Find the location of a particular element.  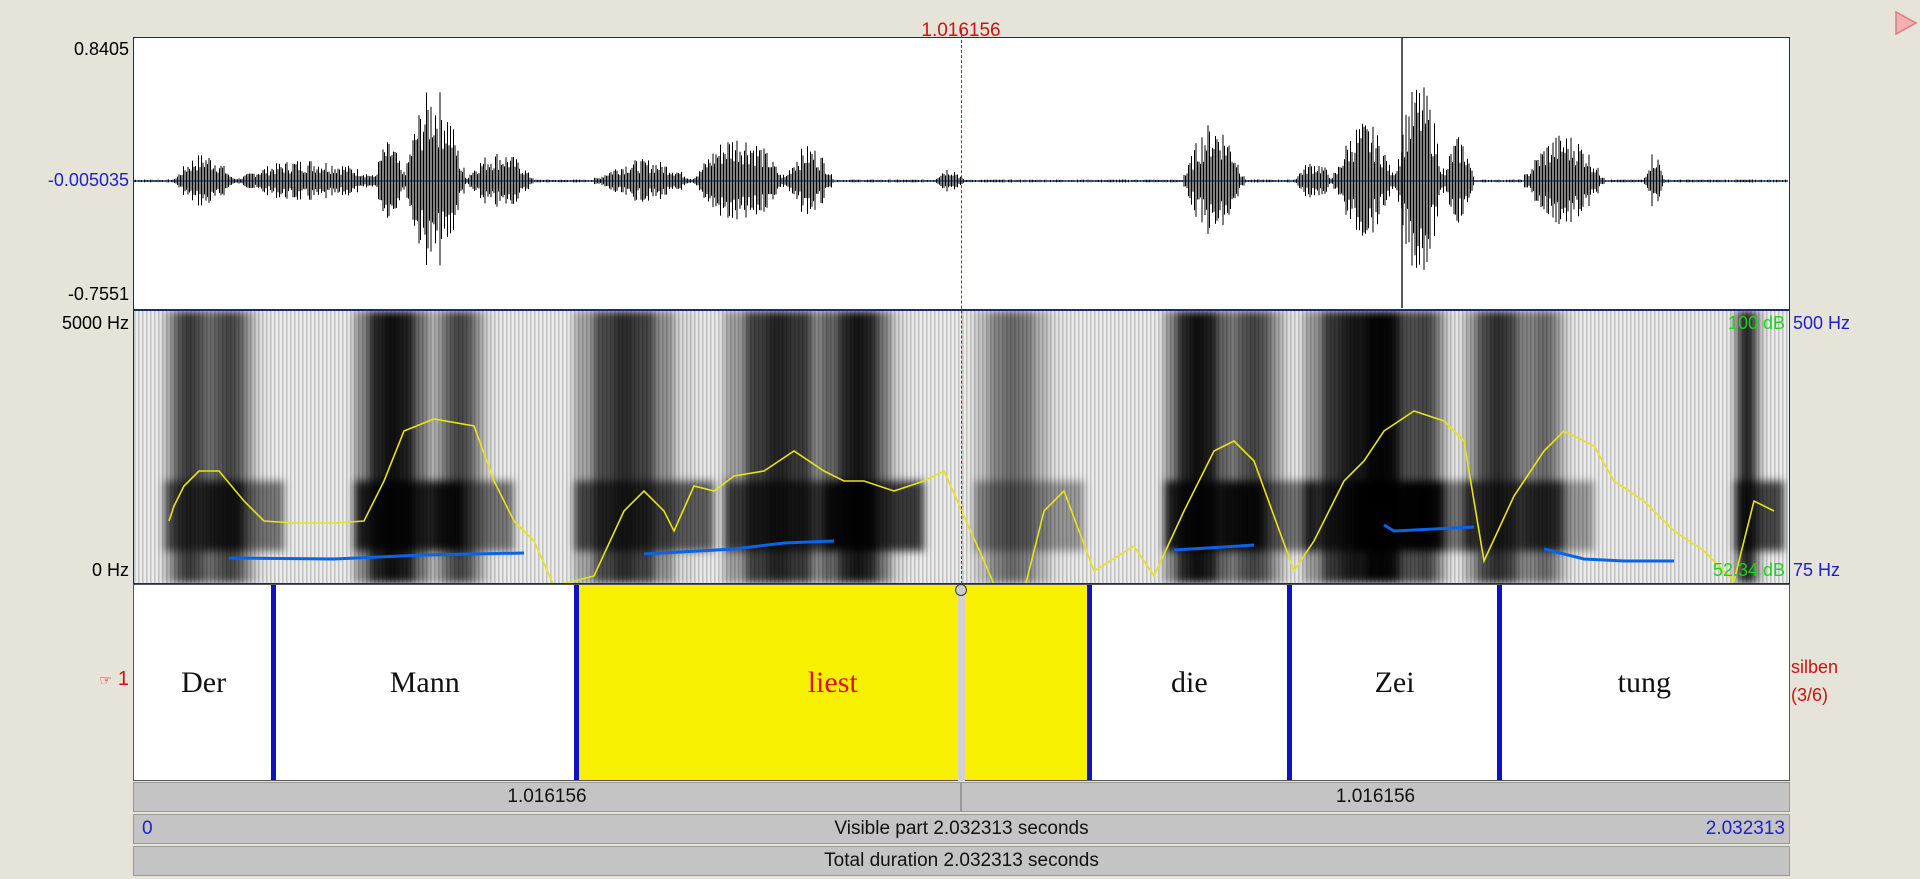

intensity-top-label: 100 dB is located at coordinates (1756, 323).